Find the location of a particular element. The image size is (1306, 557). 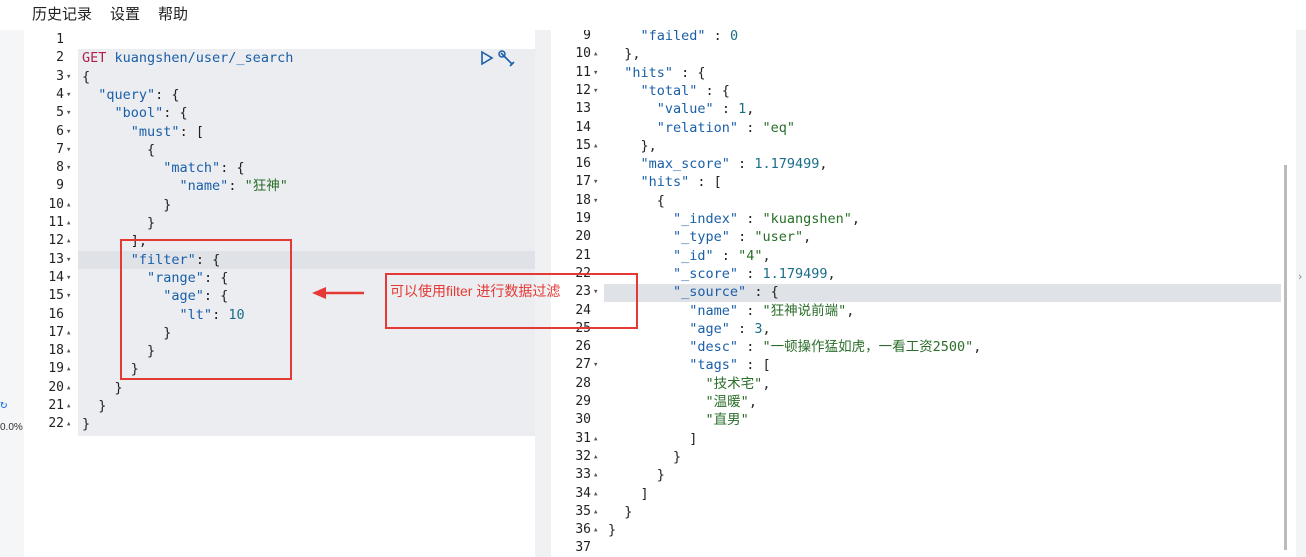

code-line: "hits" : [ is located at coordinates (665, 182).